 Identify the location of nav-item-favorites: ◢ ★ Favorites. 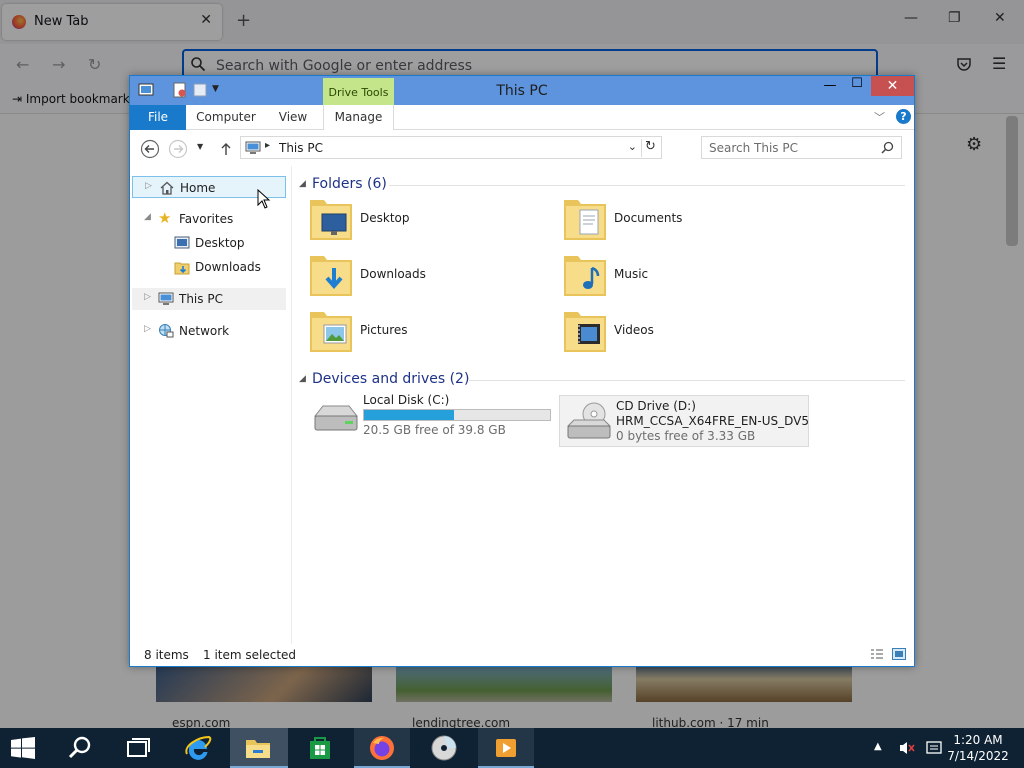
(209, 219).